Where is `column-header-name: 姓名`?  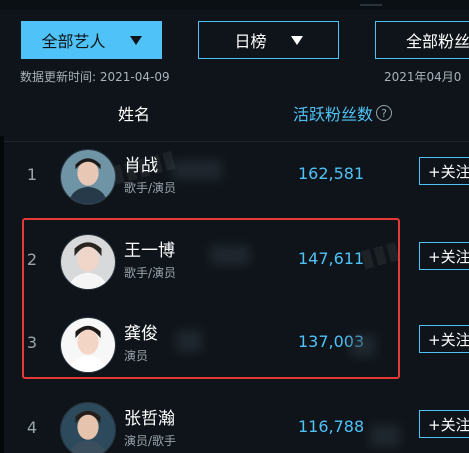
column-header-name: 姓名 is located at coordinates (134, 114).